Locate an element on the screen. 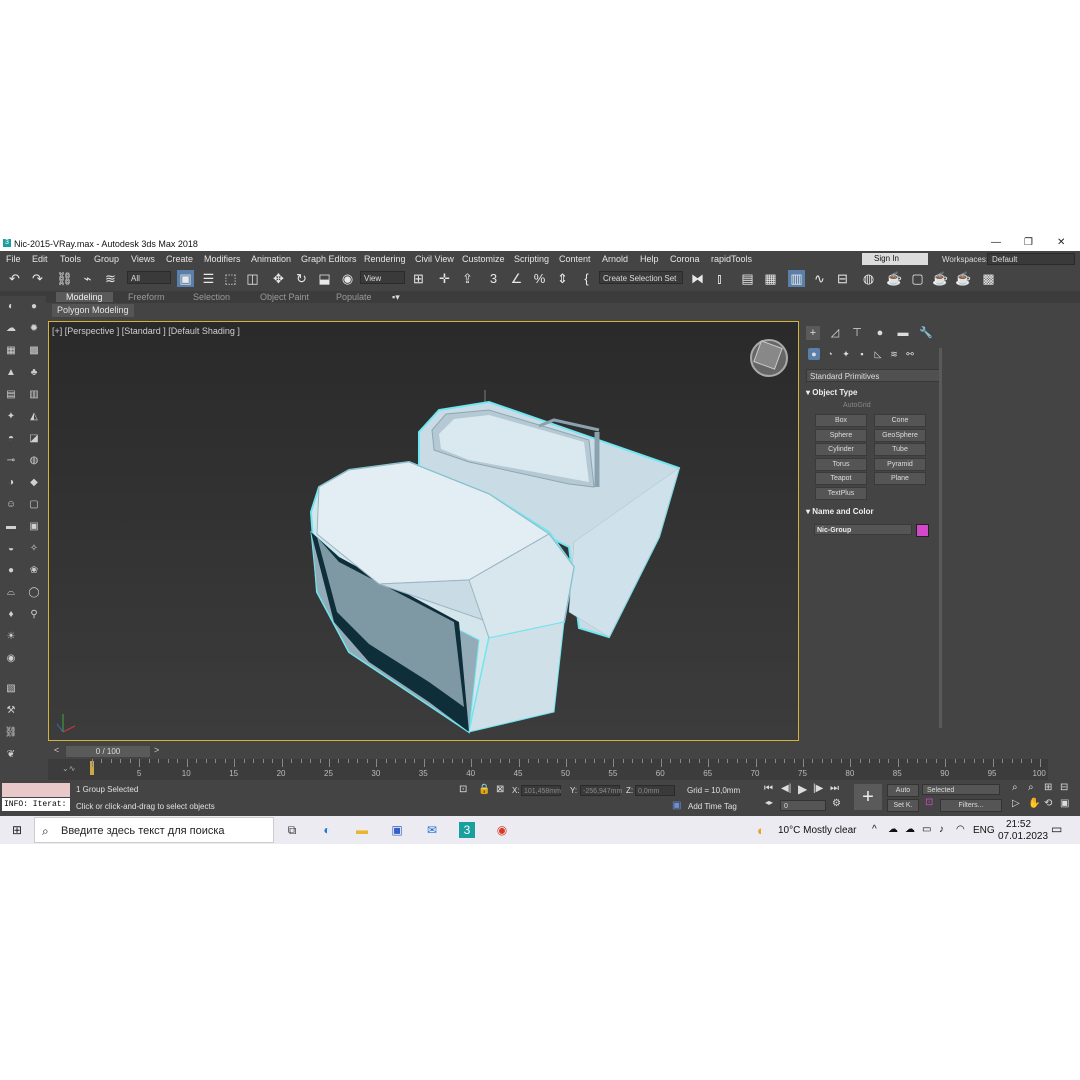 The width and height of the screenshot is (1080, 1080). person-icon: ☺ is located at coordinates (11, 505).